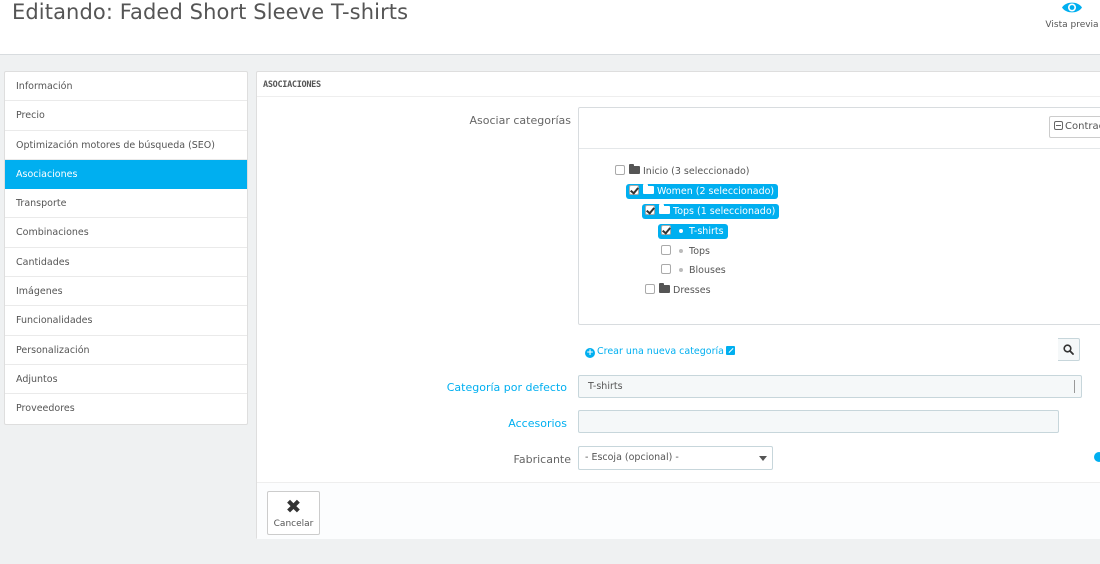  Describe the element at coordinates (520, 120) in the screenshot. I see `associate-categories-label: Asociar categorías` at that location.